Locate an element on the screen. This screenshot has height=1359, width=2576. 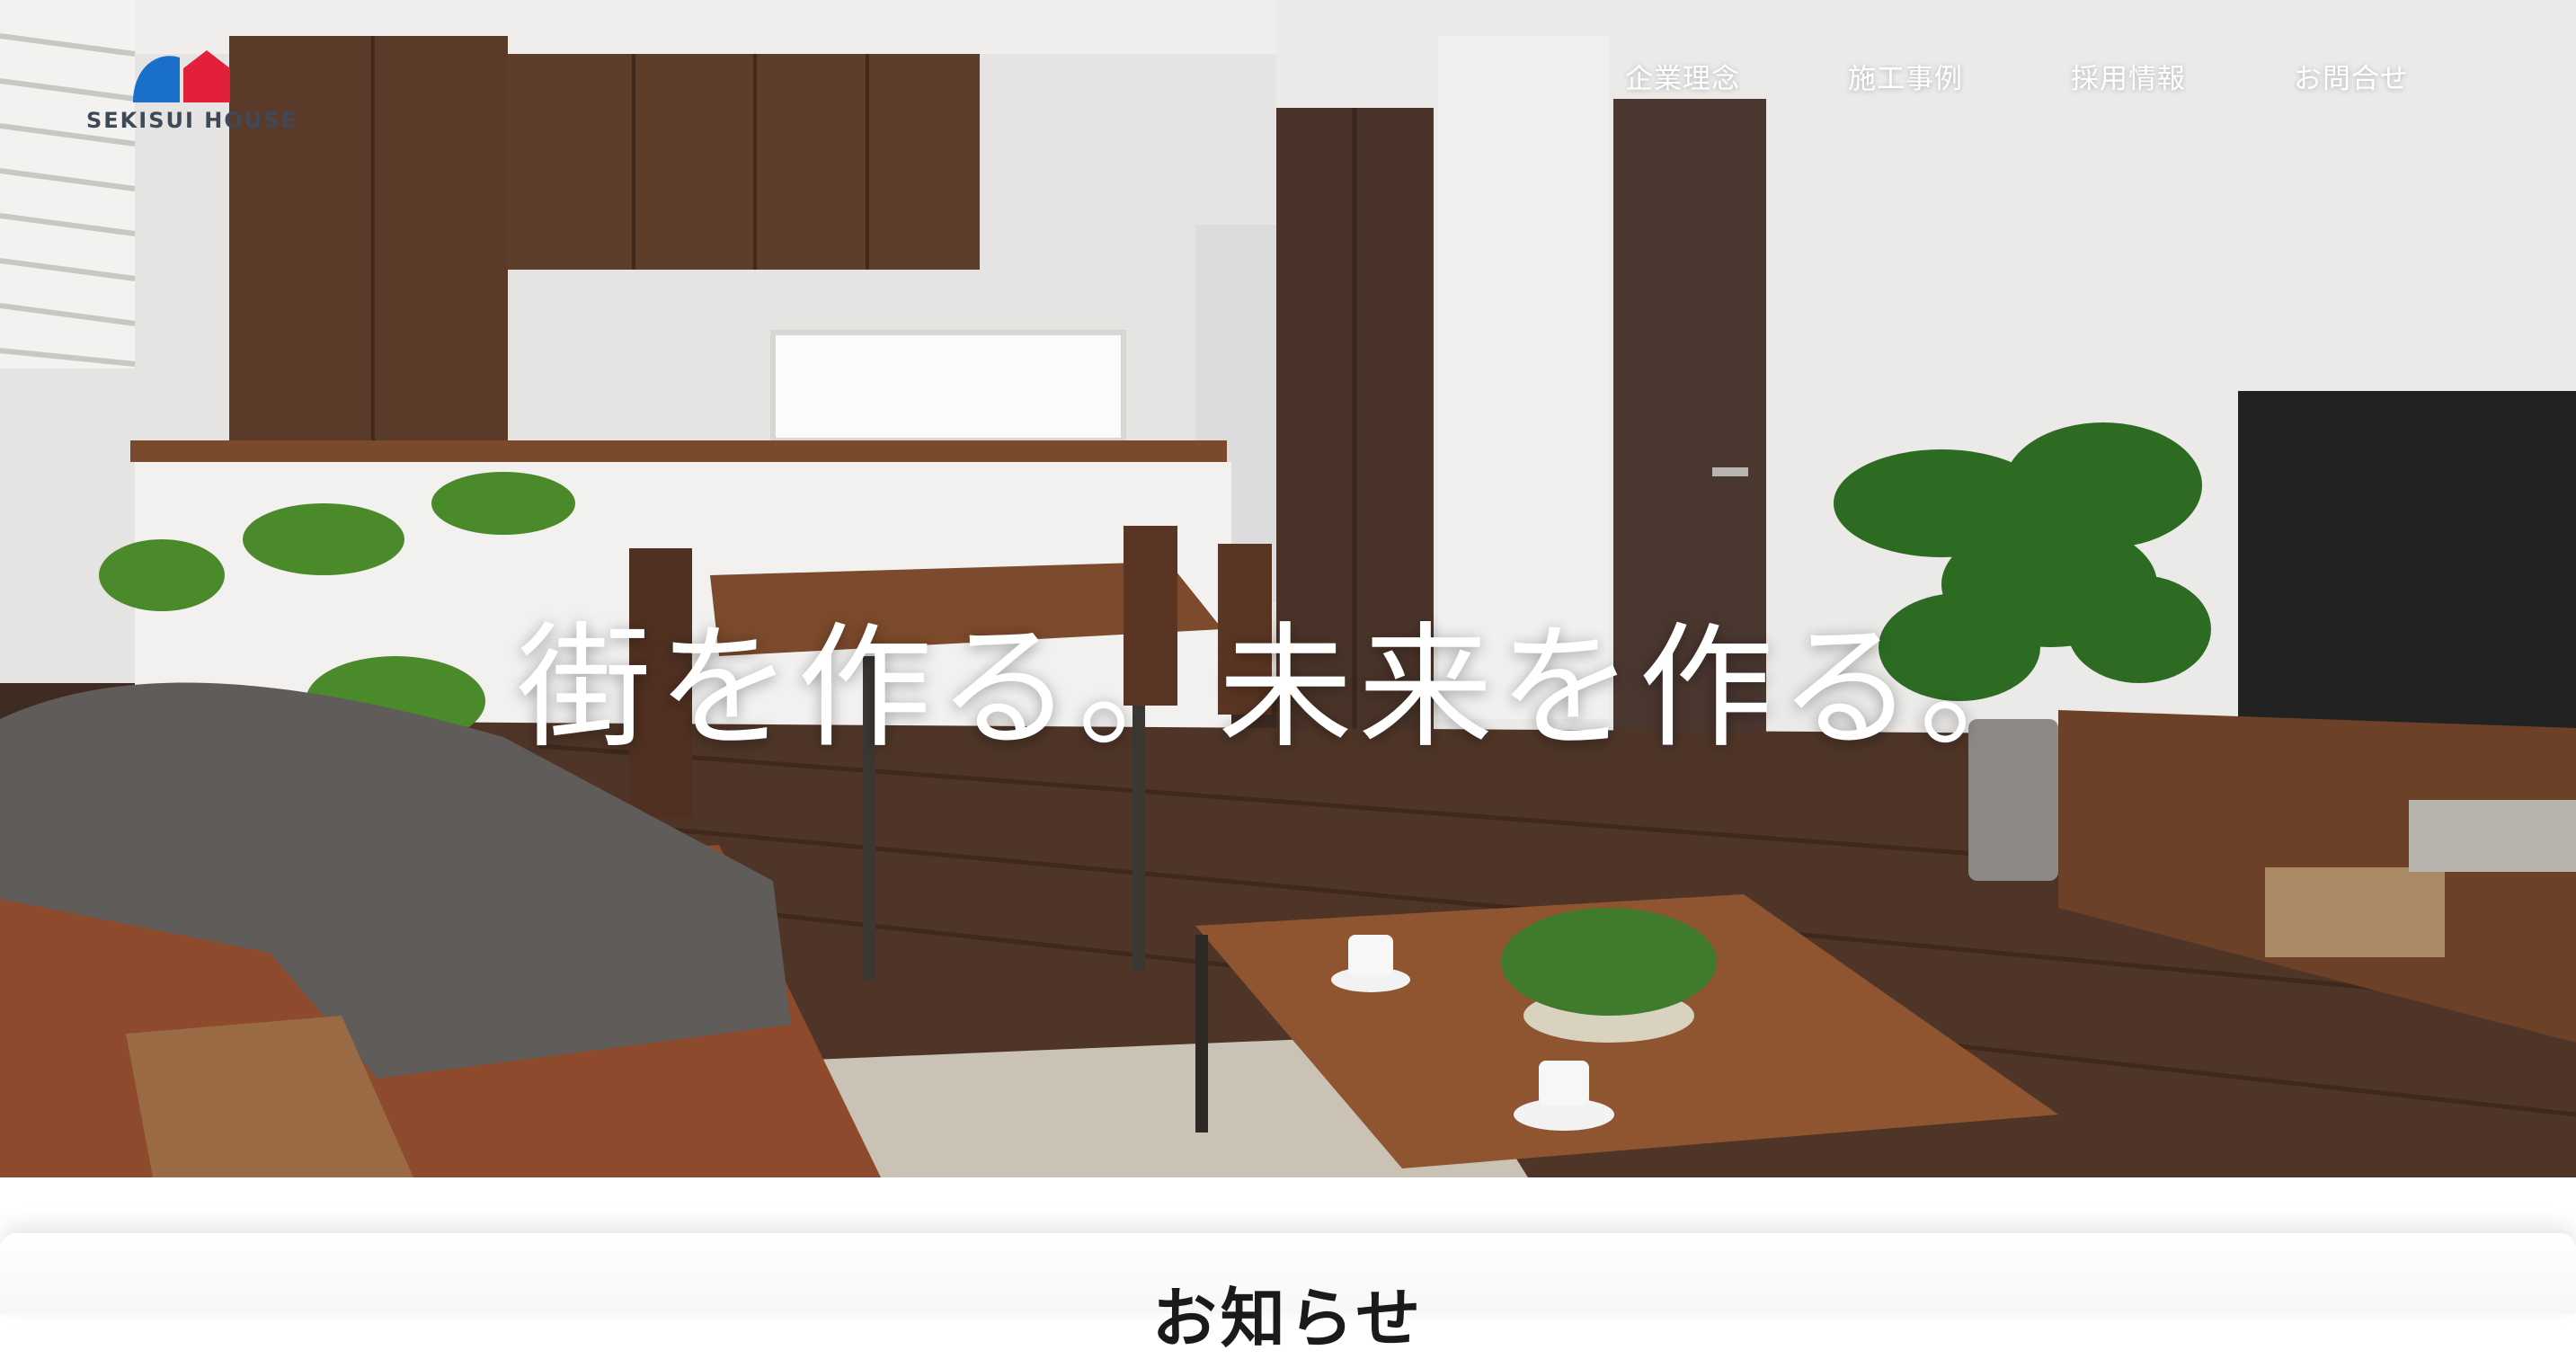
brand-logo: SEKISUI HOUSE is located at coordinates (191, 93).